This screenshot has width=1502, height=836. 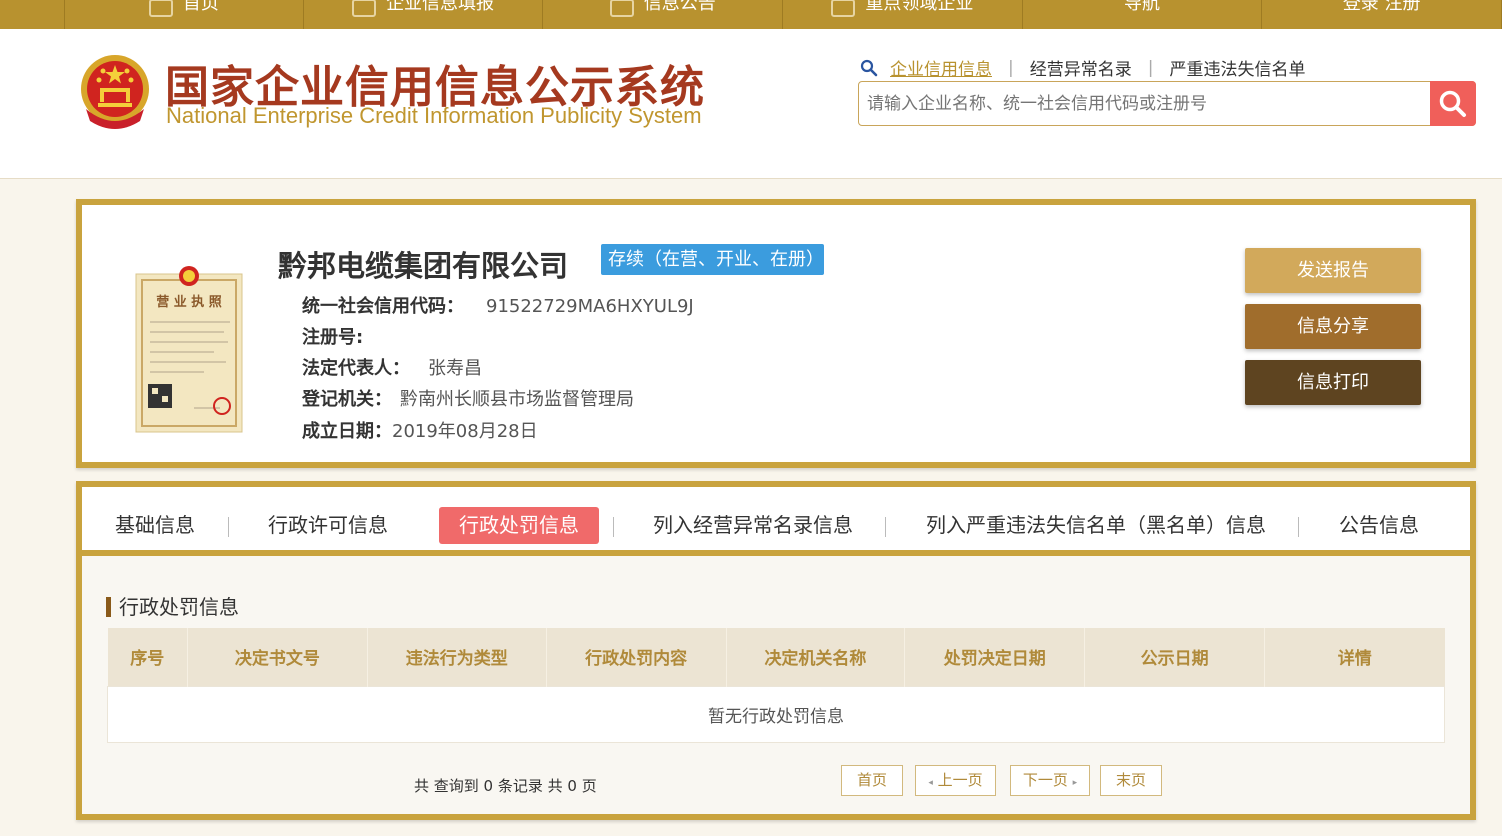 What do you see at coordinates (1379, 525) in the screenshot?
I see `tab-announcements: 公告信息` at bounding box center [1379, 525].